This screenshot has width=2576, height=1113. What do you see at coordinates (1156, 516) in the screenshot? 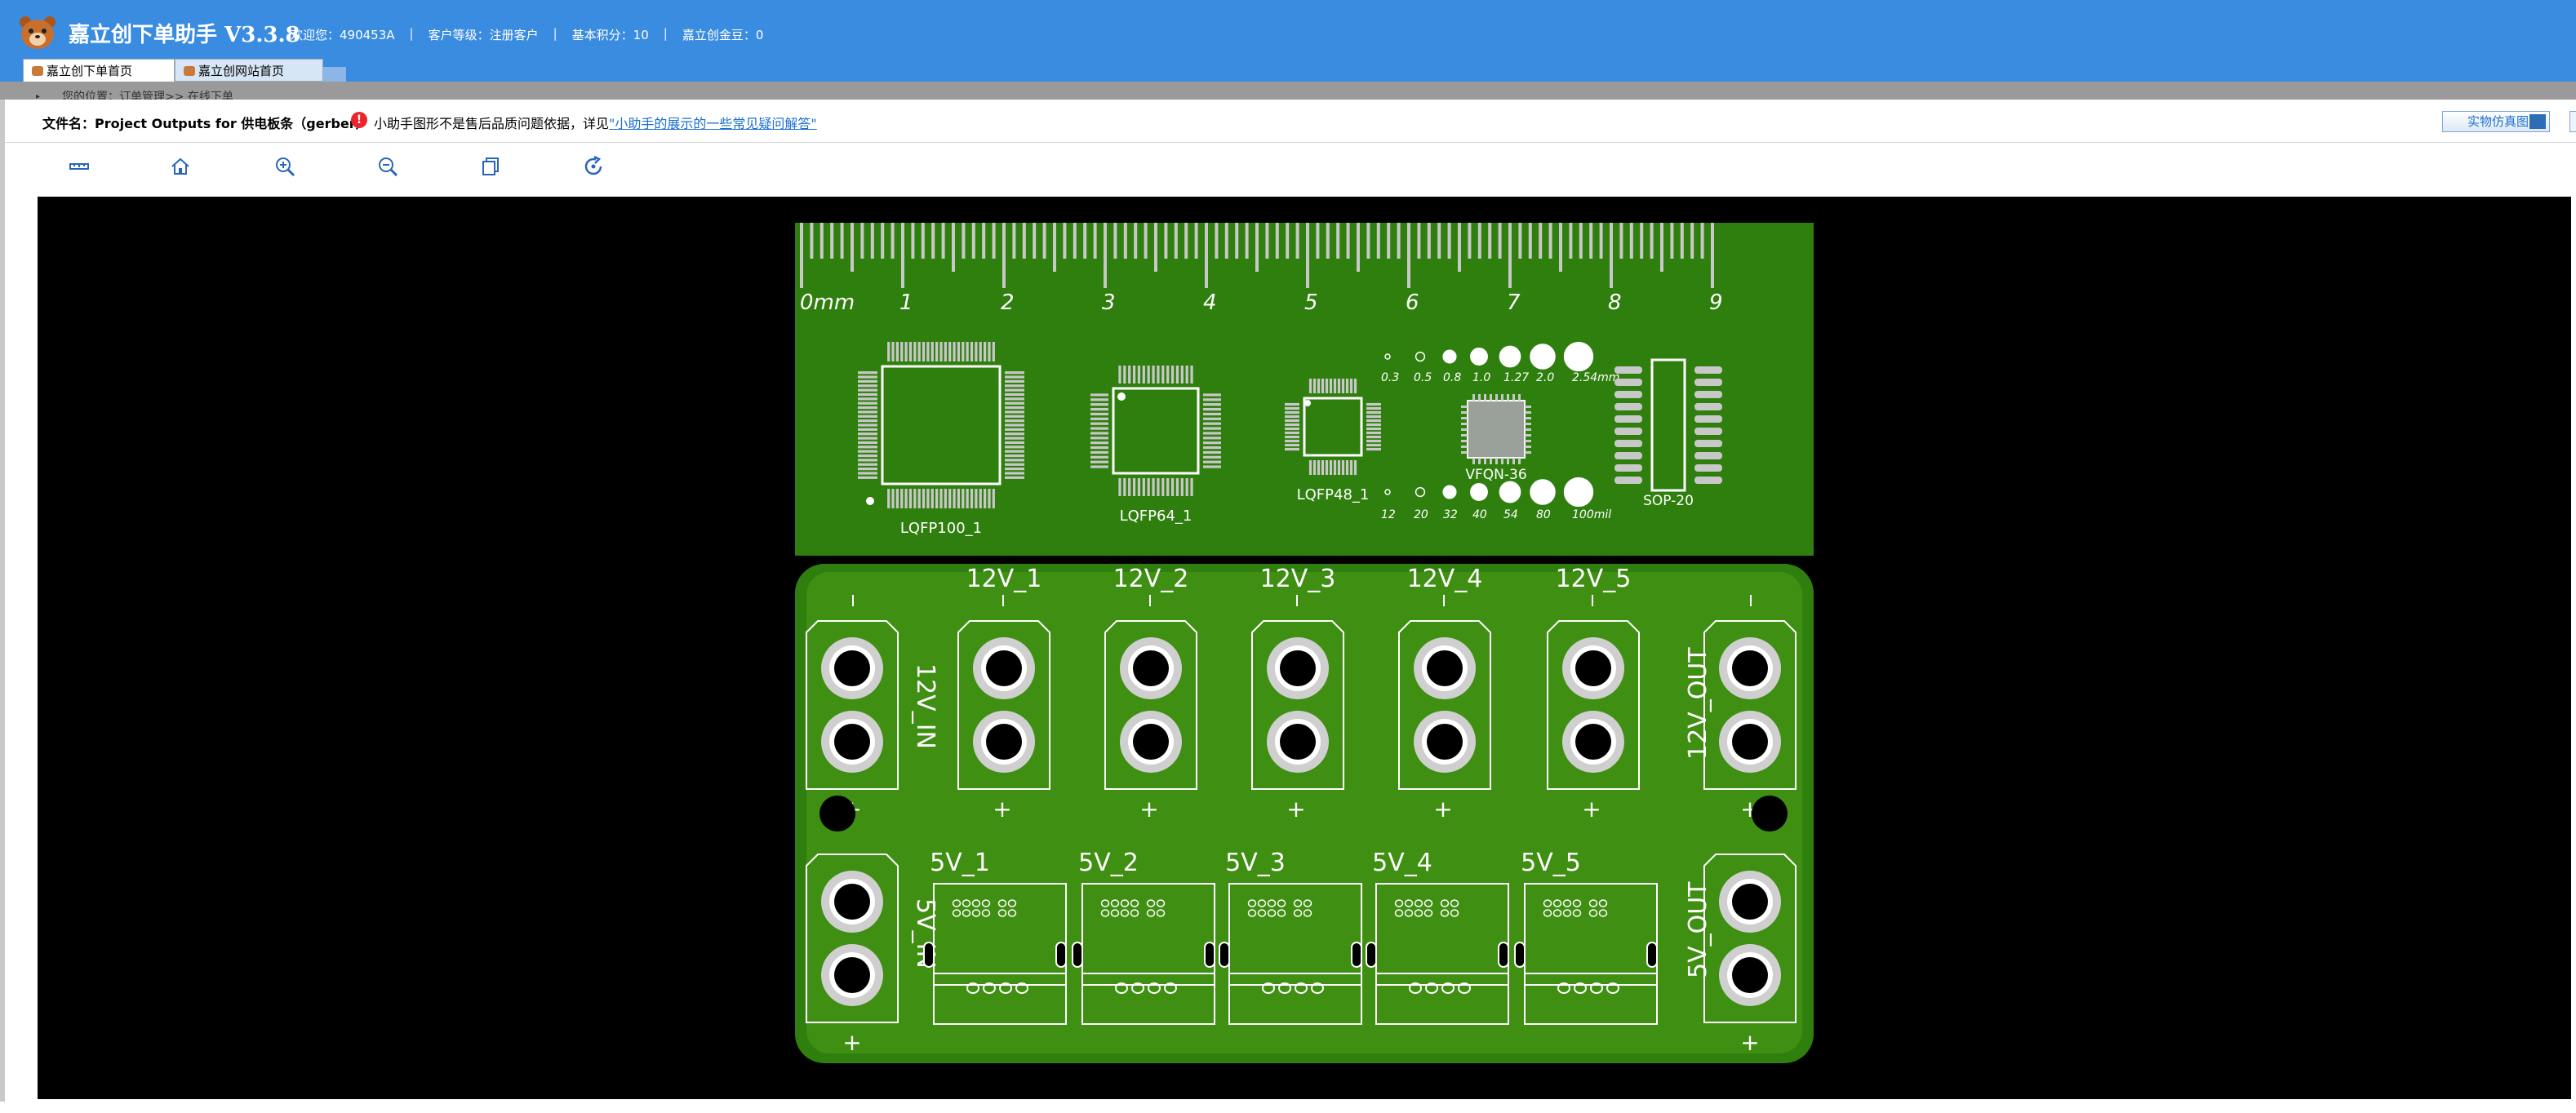
I see `package-label: LQFP64_1` at bounding box center [1156, 516].